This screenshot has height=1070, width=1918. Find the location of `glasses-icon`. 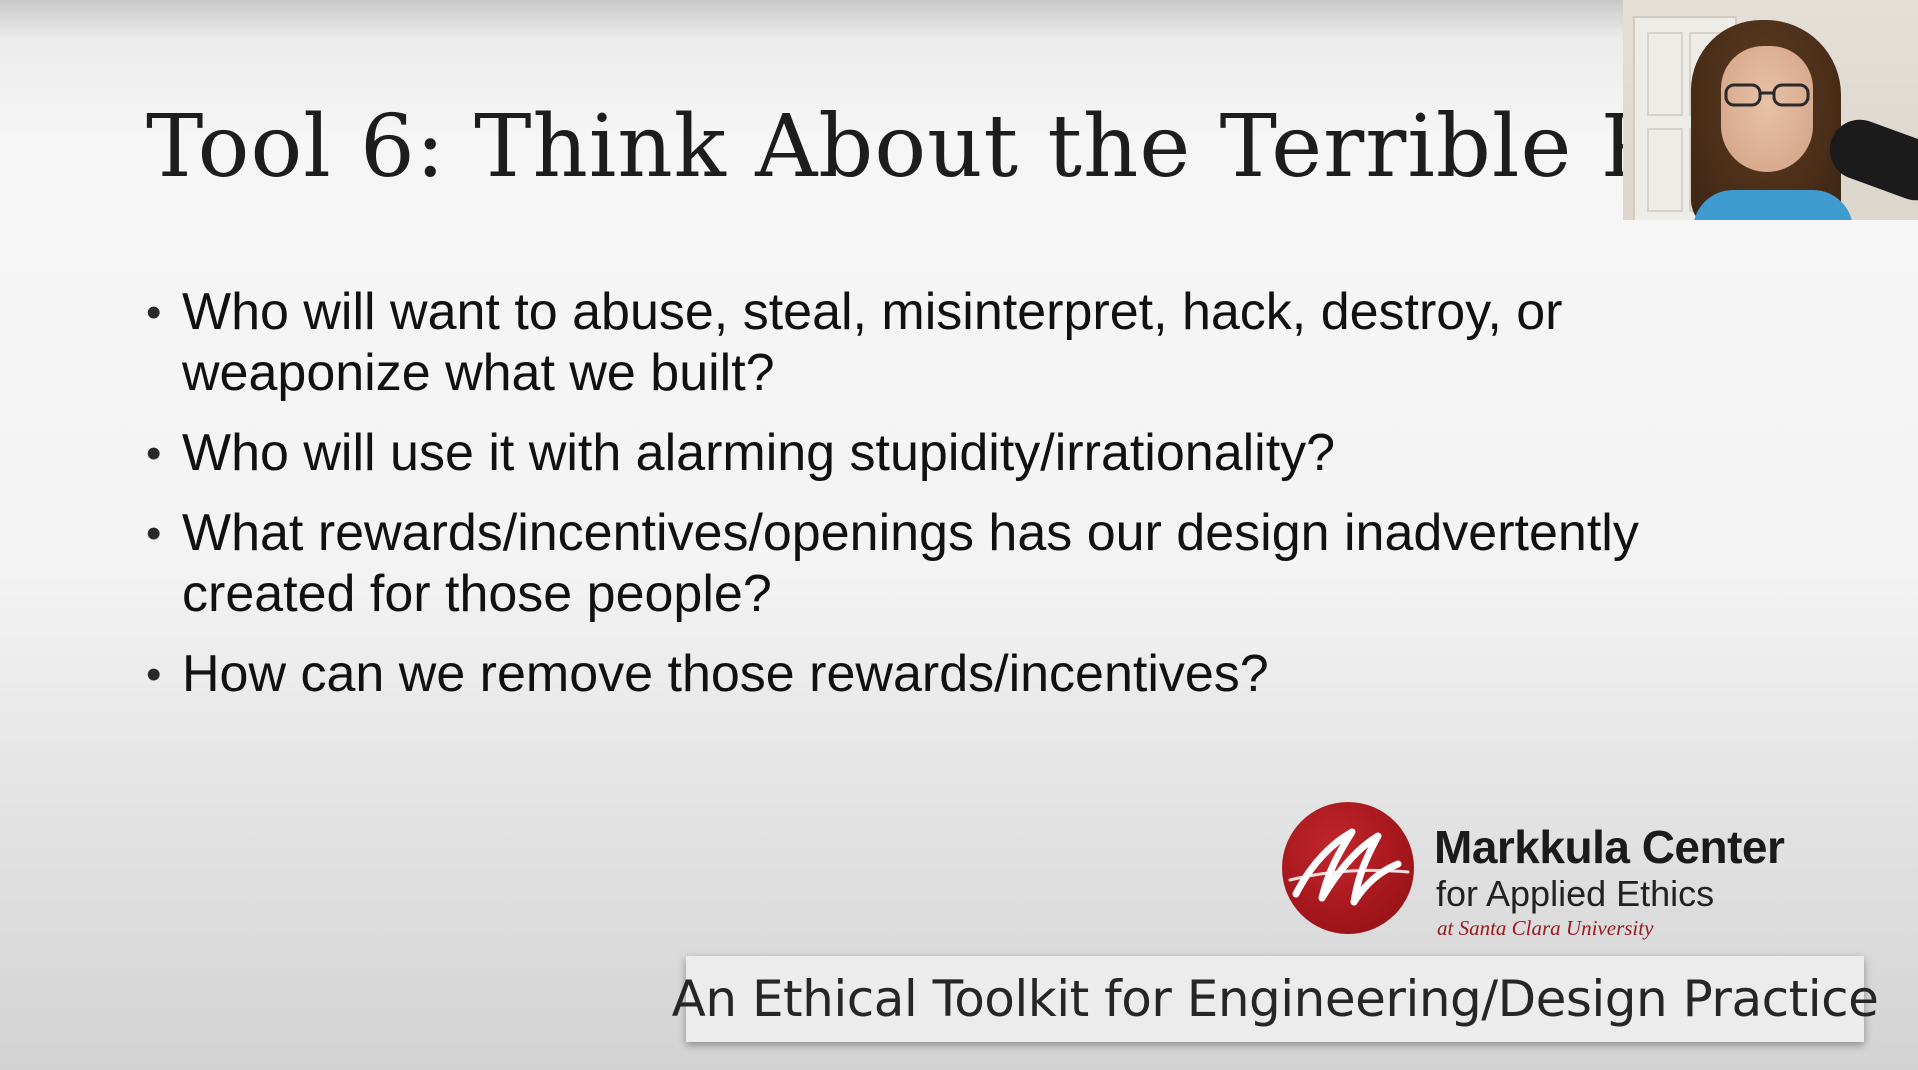

glasses-icon is located at coordinates (1767, 95).